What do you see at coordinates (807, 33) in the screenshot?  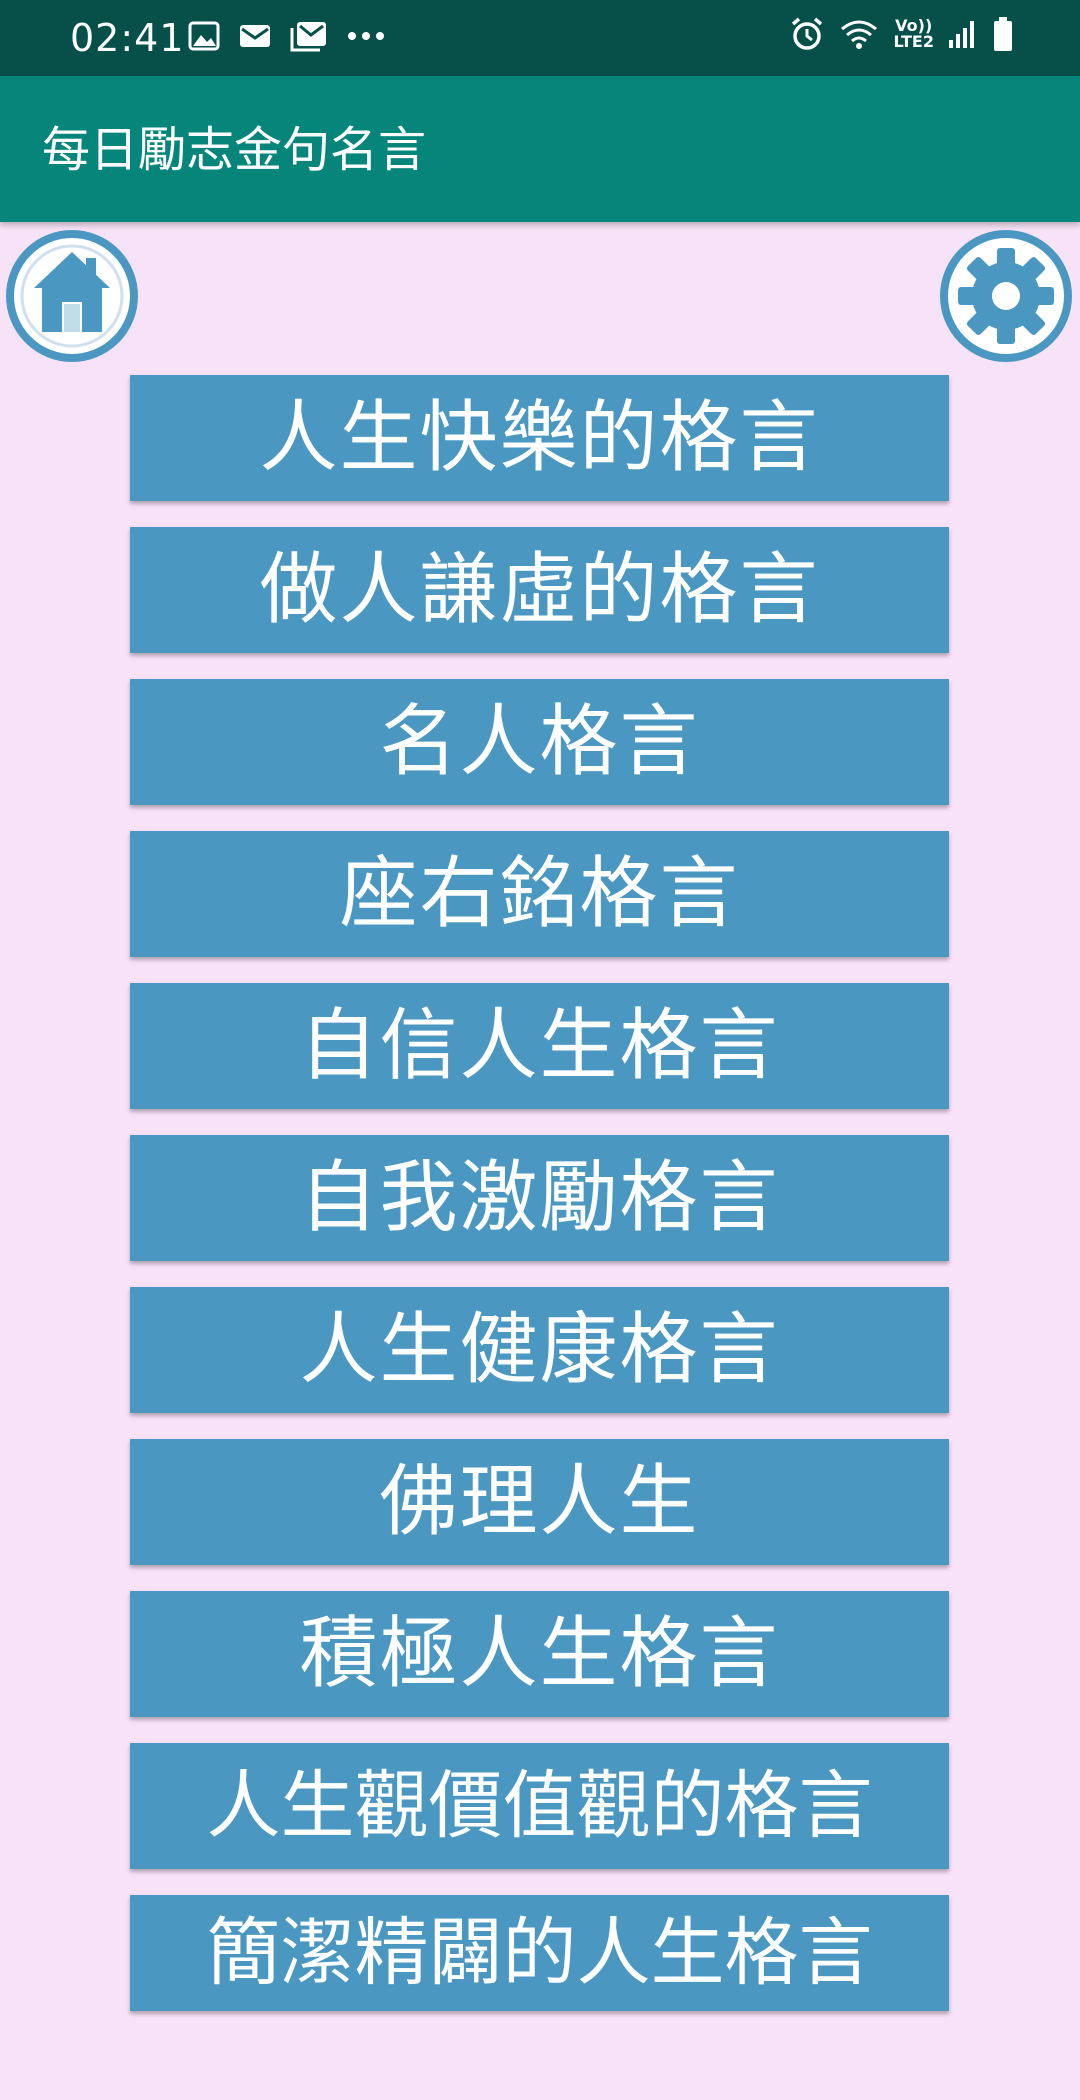 I see `alarm-icon` at bounding box center [807, 33].